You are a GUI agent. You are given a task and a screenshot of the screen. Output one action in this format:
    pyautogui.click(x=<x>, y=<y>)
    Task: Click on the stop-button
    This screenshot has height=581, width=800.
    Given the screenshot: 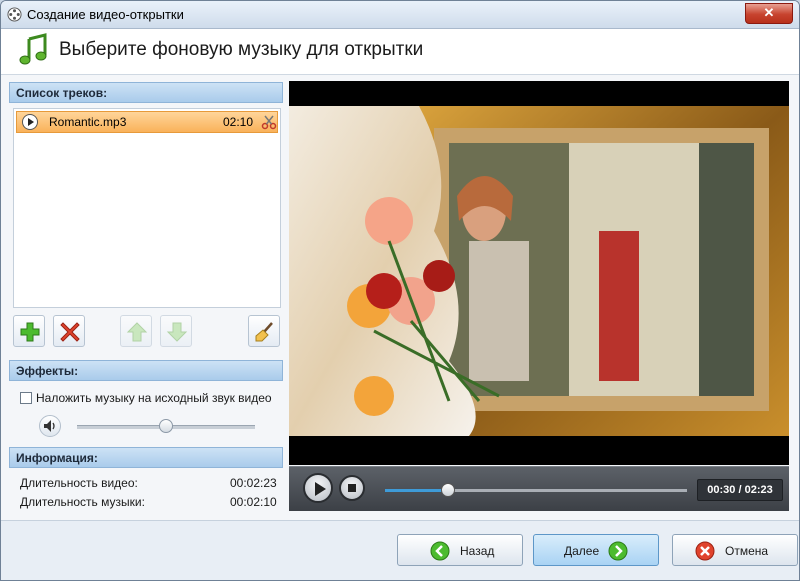 What is the action you would take?
    pyautogui.click(x=352, y=488)
    